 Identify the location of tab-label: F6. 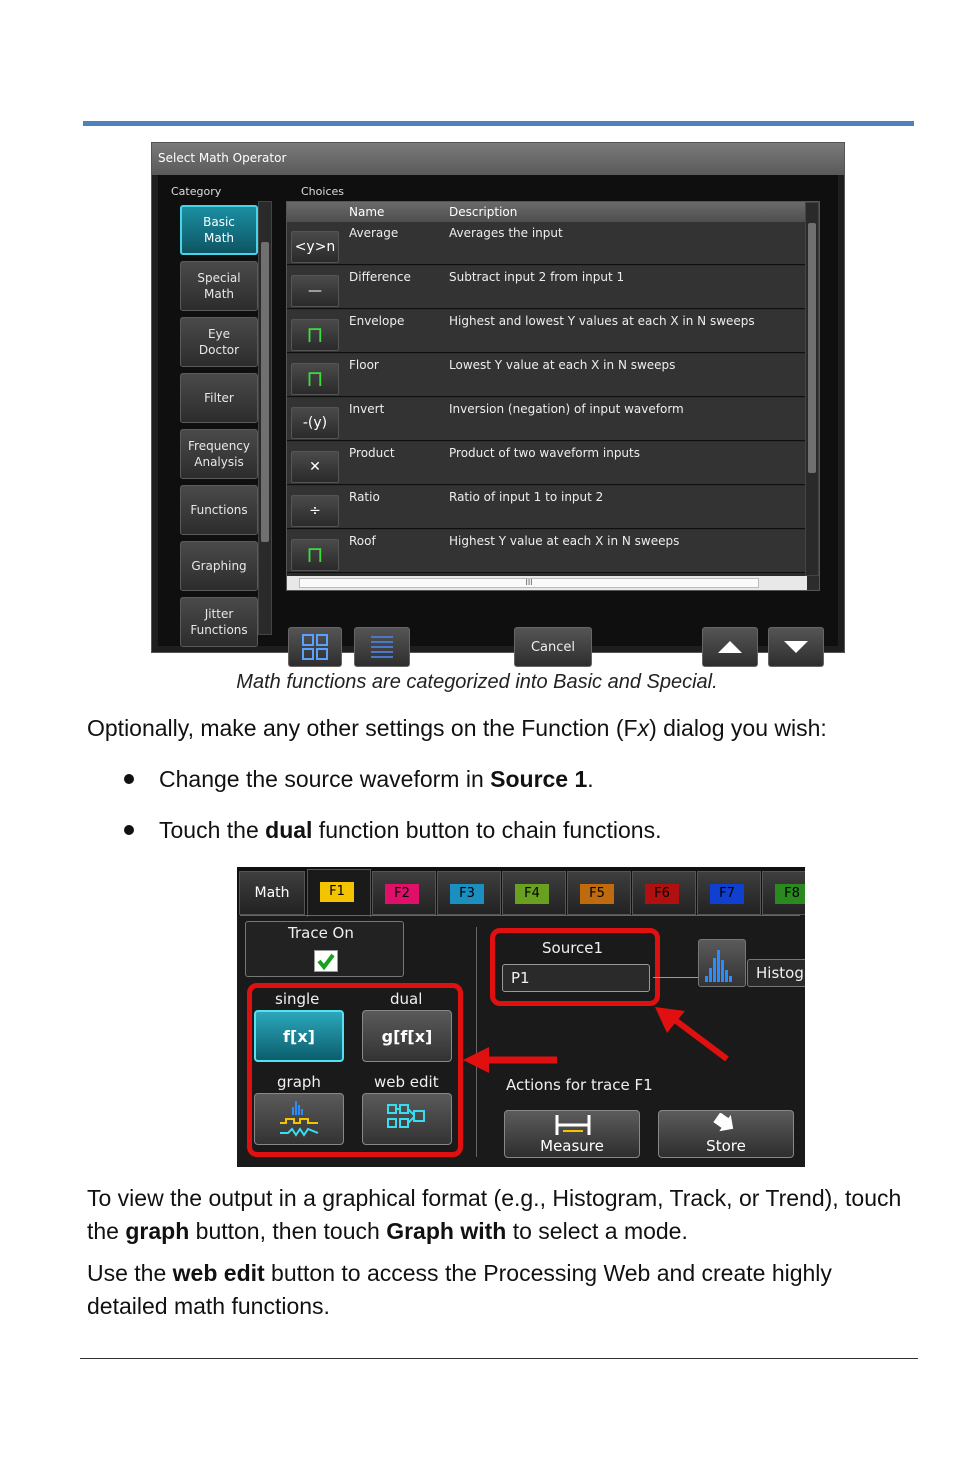
(662, 894).